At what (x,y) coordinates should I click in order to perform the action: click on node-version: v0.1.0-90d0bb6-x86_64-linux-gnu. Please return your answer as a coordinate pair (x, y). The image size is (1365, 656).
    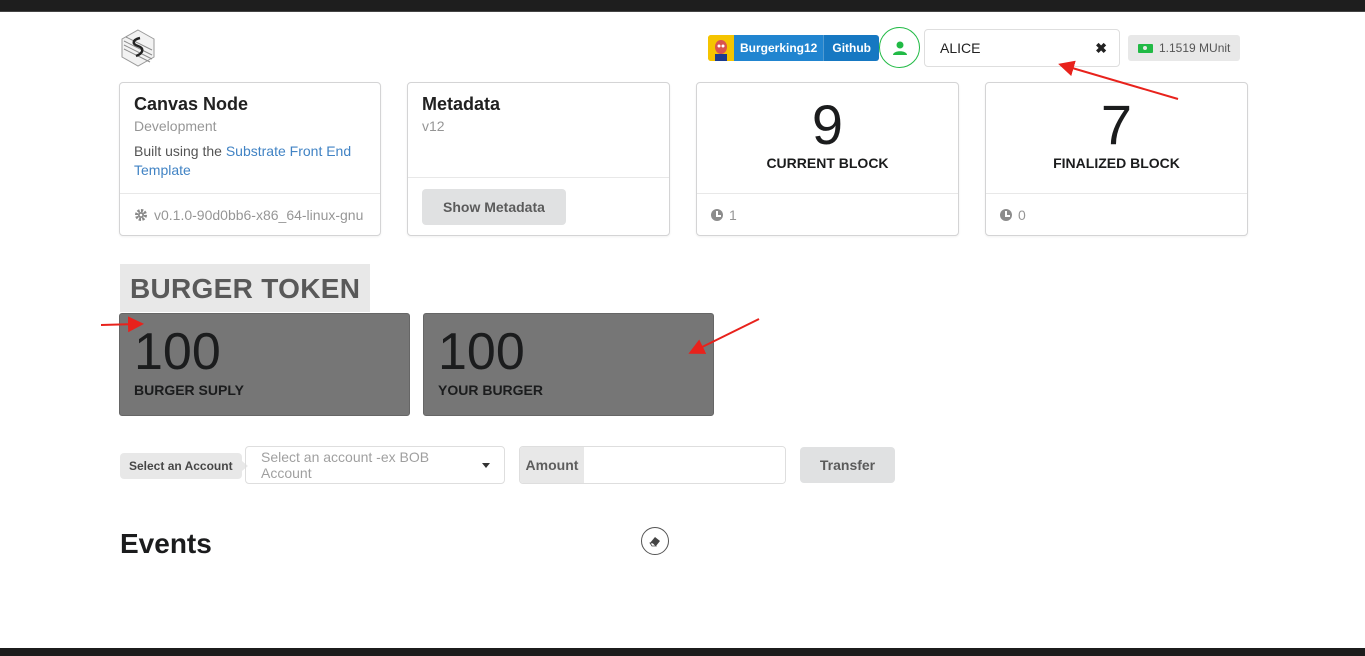
    Looking at the image, I should click on (259, 214).